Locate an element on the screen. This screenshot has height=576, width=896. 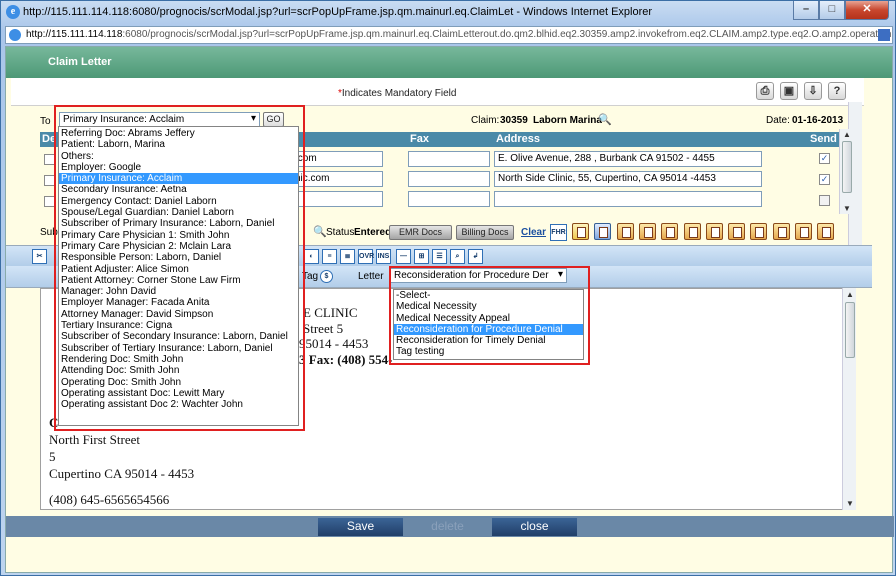
close-window-button: ✕ is located at coordinates (867, 10).